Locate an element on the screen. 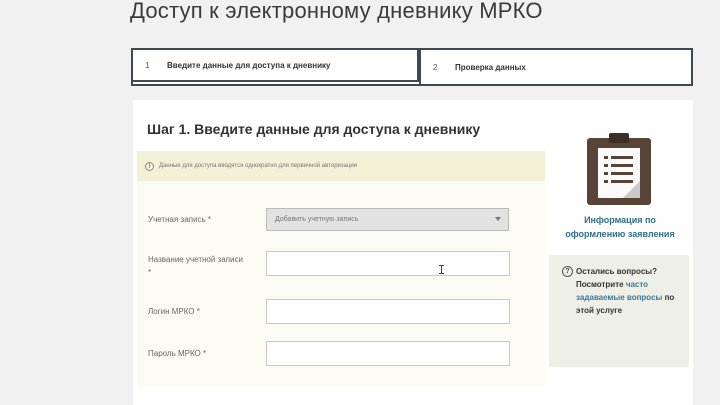 This screenshot has width=720, height=405. step-label: Введите данные для доступа к дневнику is located at coordinates (249, 65).